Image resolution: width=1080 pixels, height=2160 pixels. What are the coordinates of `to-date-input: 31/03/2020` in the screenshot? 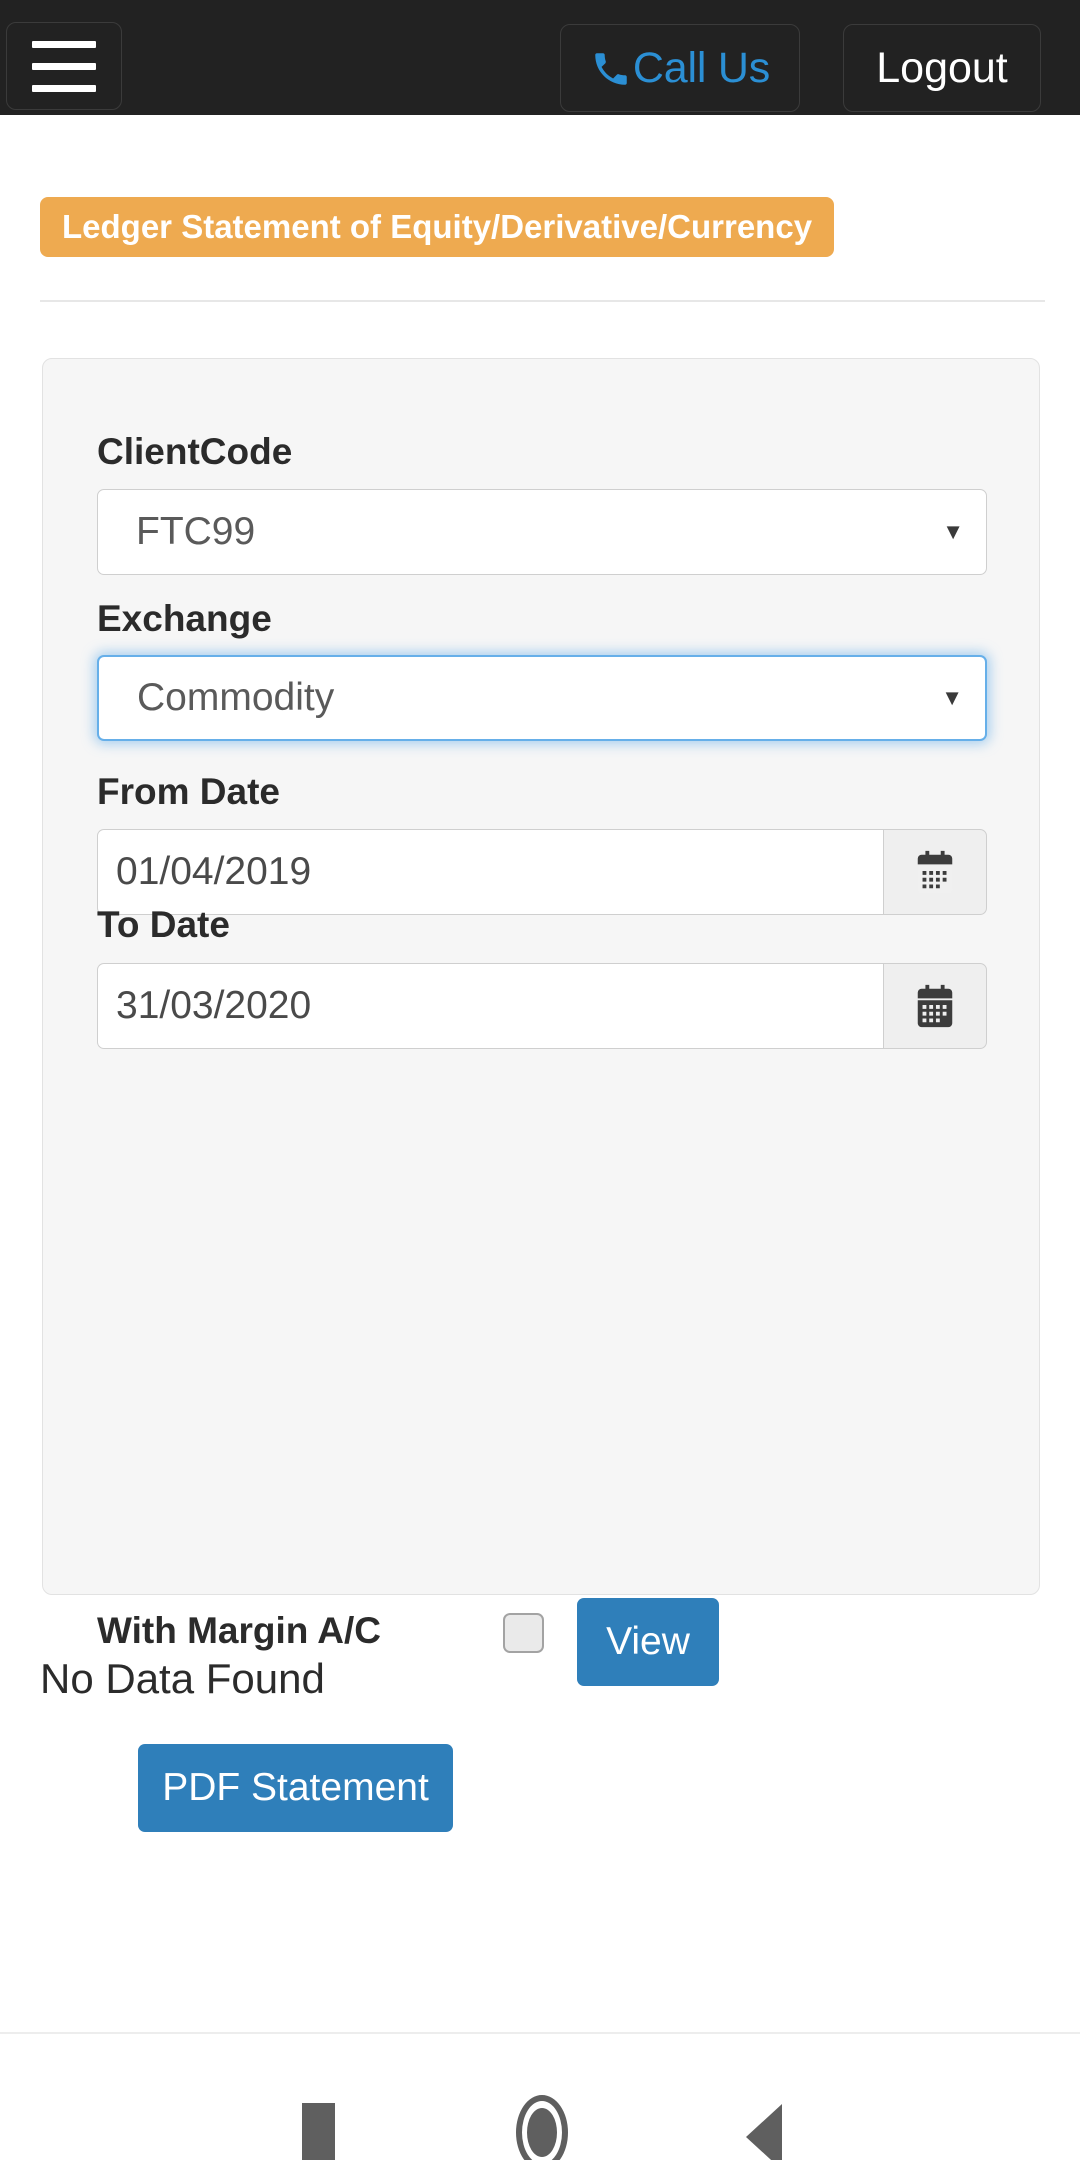 It's located at (490, 1006).